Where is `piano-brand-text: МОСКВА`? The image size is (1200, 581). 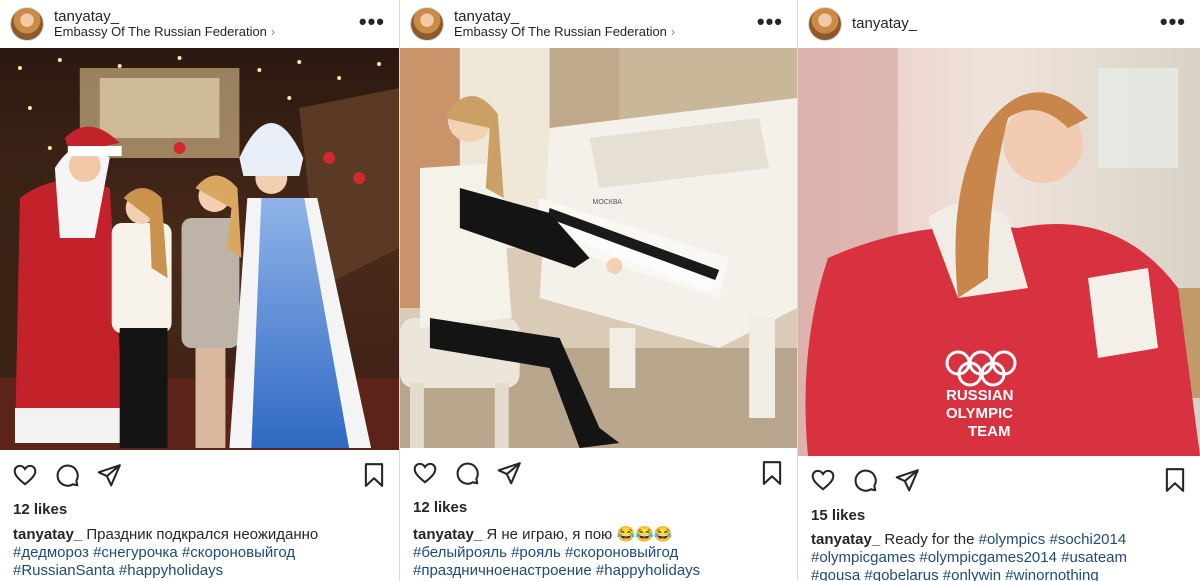 piano-brand-text: МОСКВА is located at coordinates (608, 202).